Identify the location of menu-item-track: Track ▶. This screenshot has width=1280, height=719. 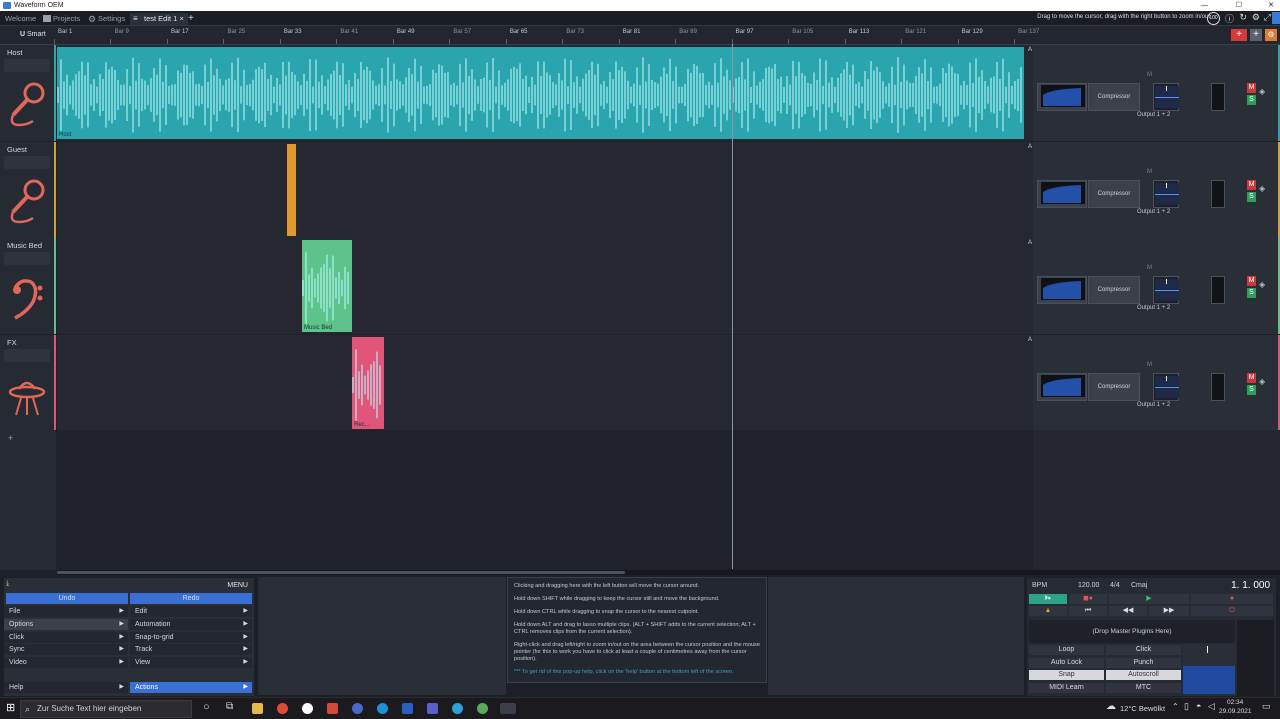
(191, 650).